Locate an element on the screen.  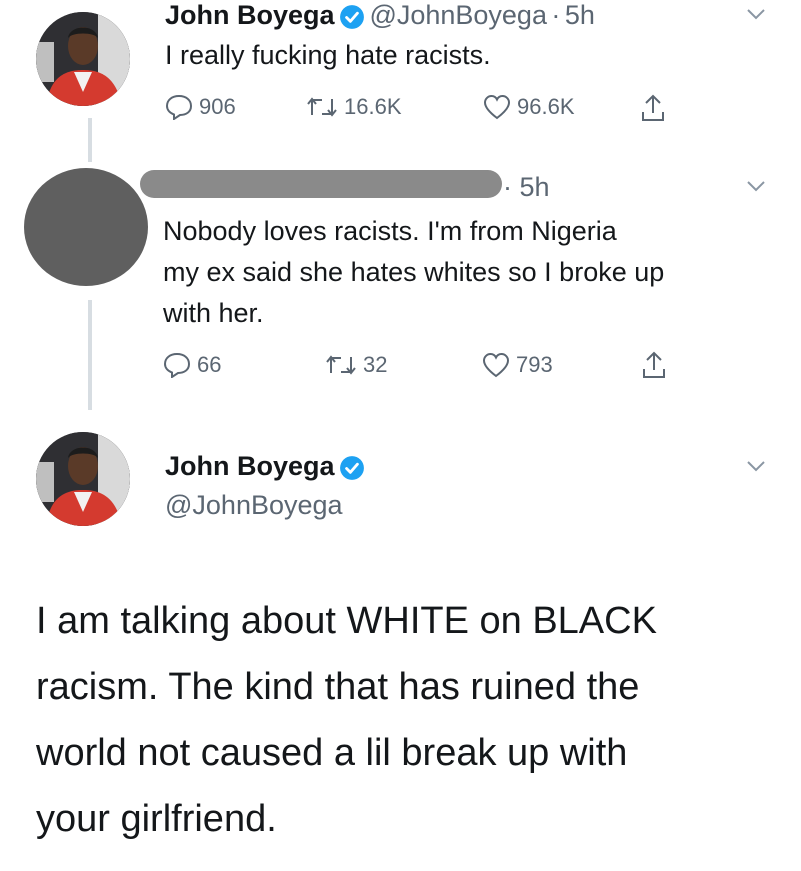
reply-count: 906 is located at coordinates (217, 106).